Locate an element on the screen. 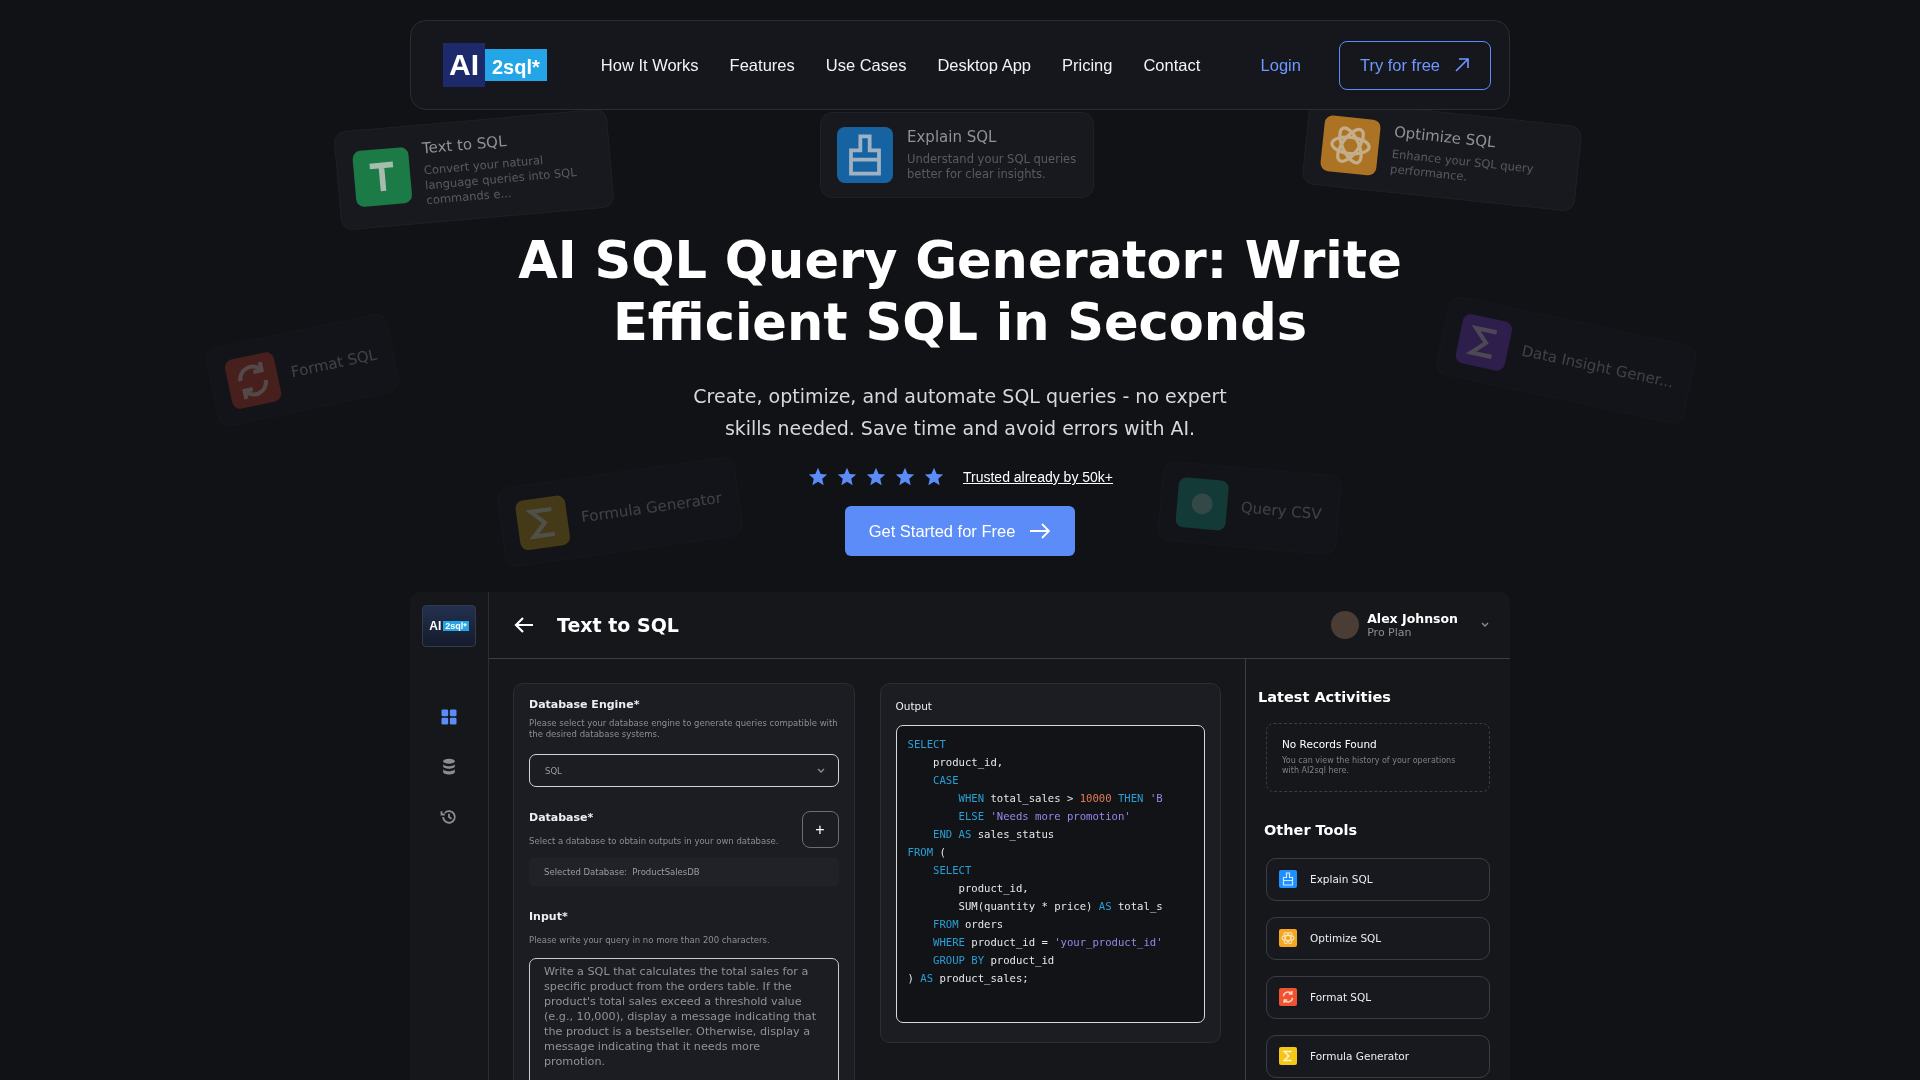 The height and width of the screenshot is (1080, 1920). tool-button: Formula Generator is located at coordinates (1378, 1056).